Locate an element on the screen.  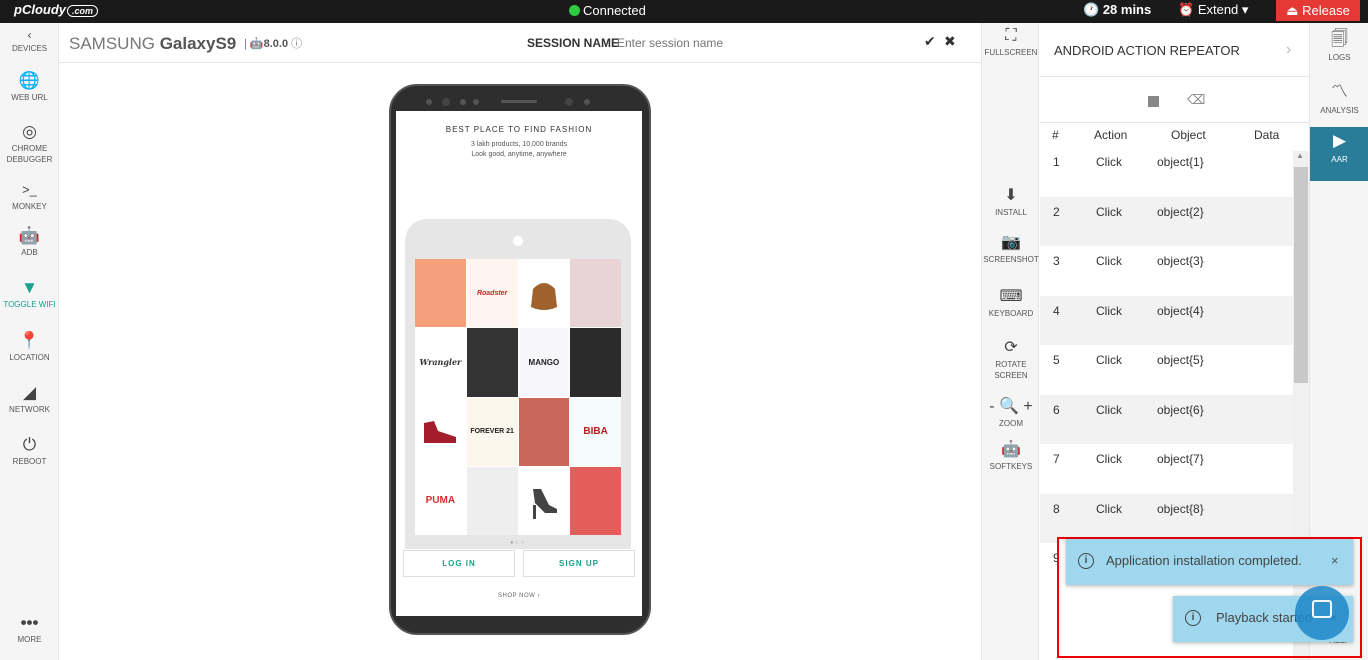
nav-logs: 🗐 LOGS is located at coordinates (1339, 44).